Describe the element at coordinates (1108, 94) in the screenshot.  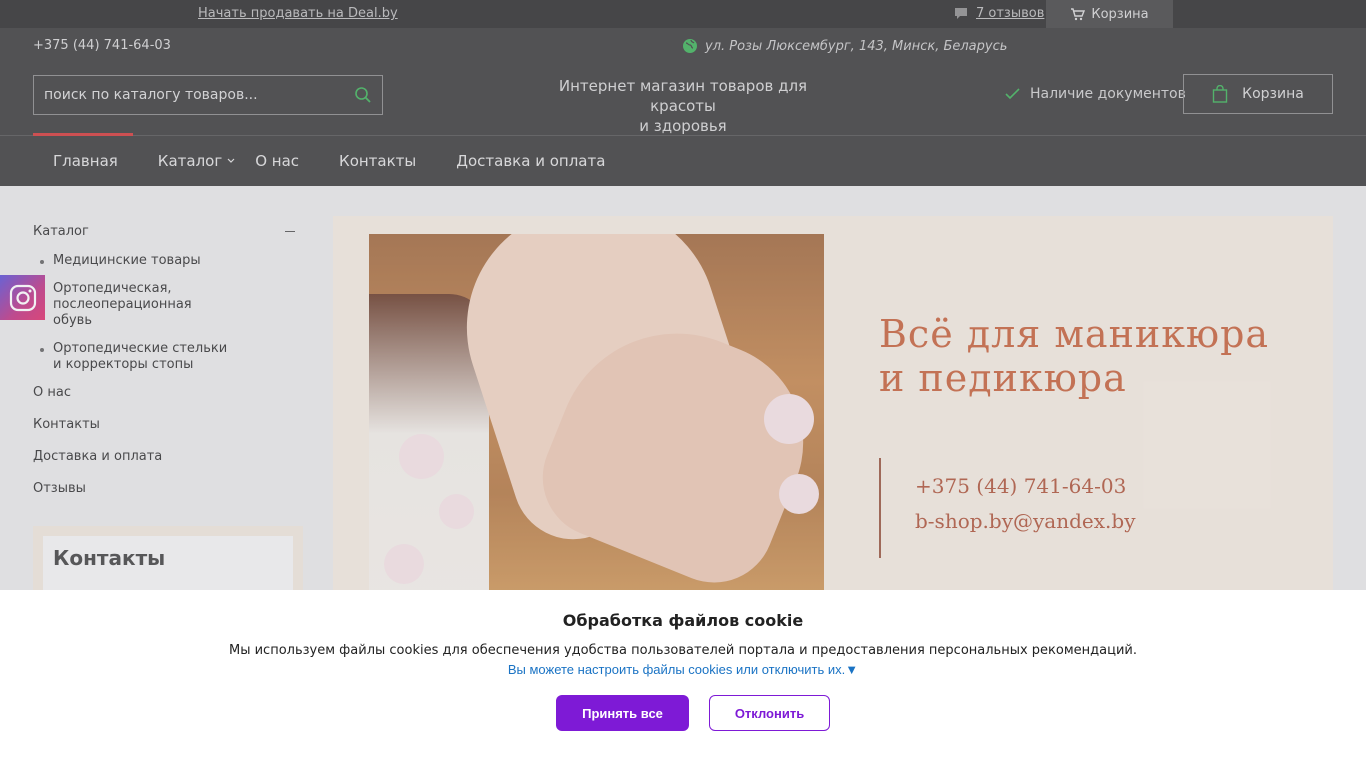
I see `documents-label: Наличие документов` at that location.